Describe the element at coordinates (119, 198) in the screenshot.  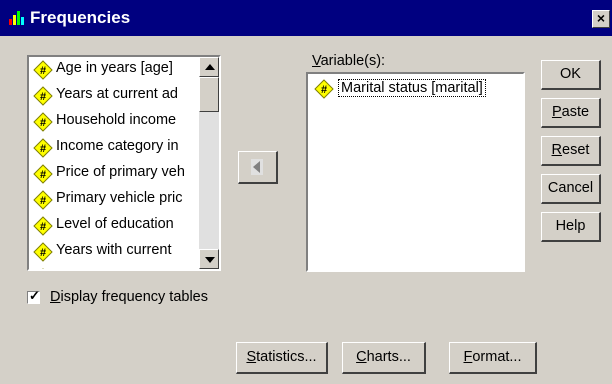
I see `list-item-label: Primary vehicle pric` at that location.